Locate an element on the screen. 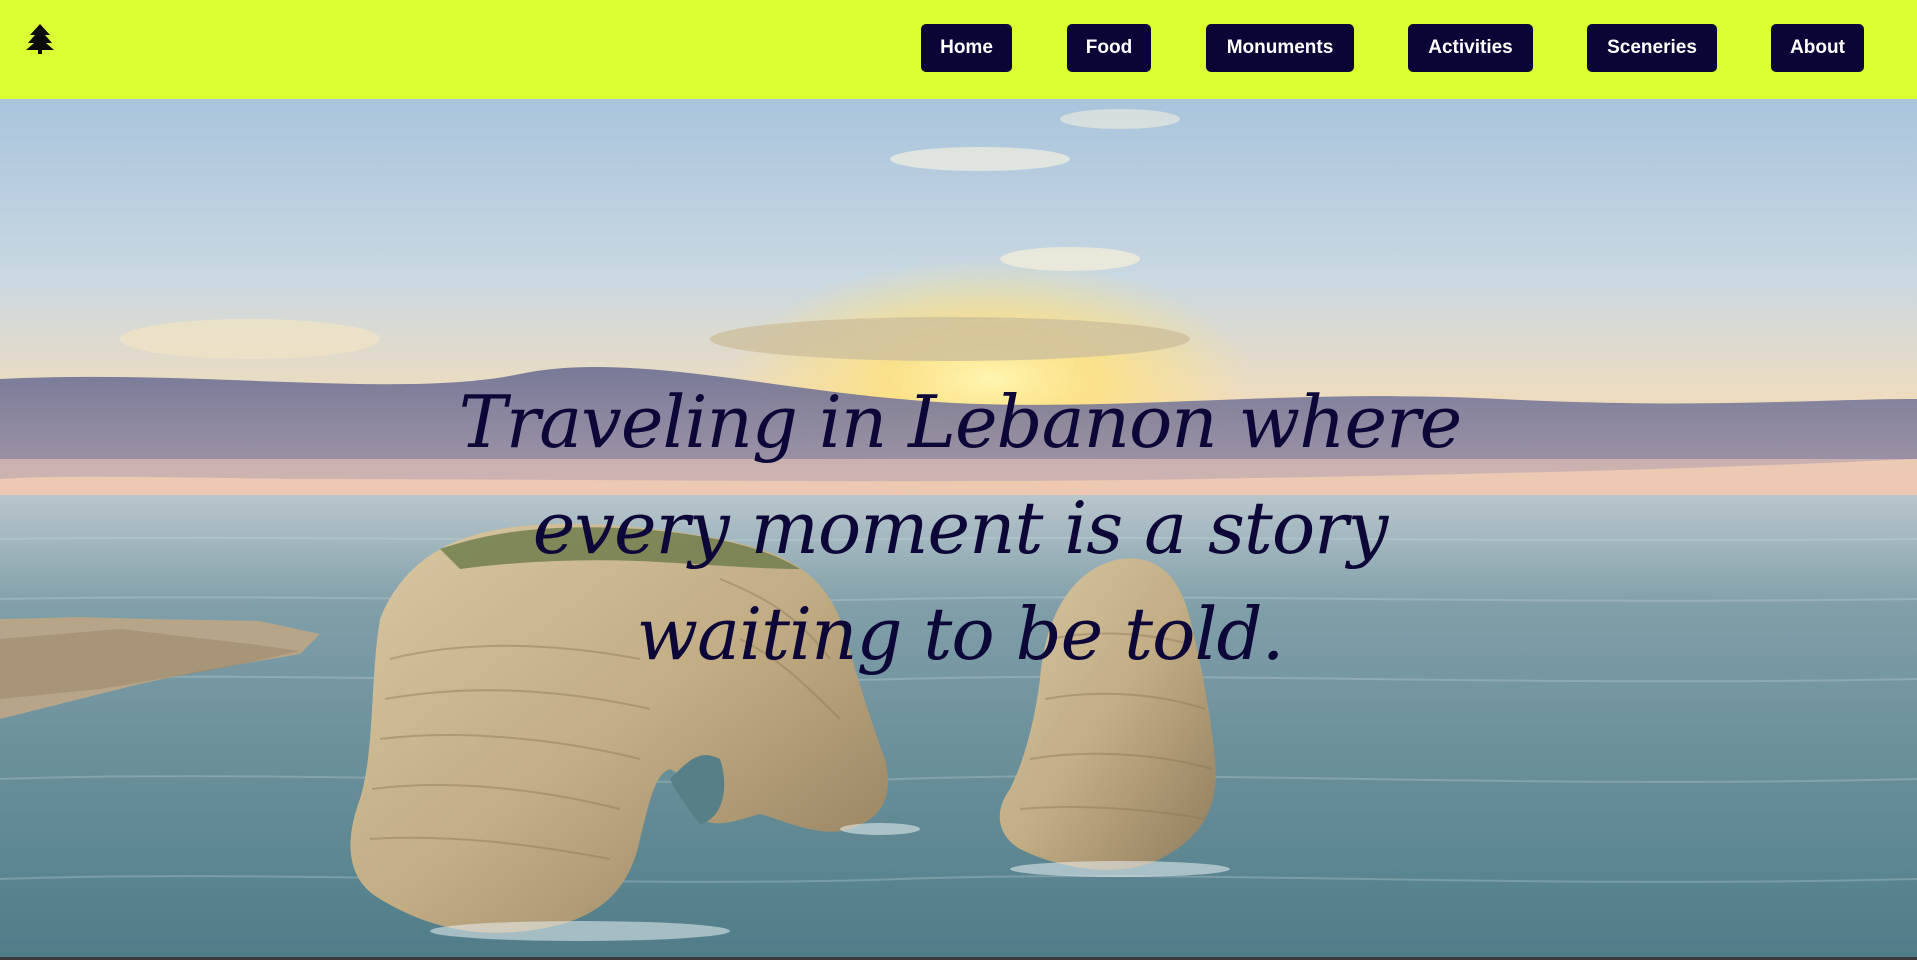 The width and height of the screenshot is (1917, 960). nav-about-button: About is located at coordinates (1817, 48).